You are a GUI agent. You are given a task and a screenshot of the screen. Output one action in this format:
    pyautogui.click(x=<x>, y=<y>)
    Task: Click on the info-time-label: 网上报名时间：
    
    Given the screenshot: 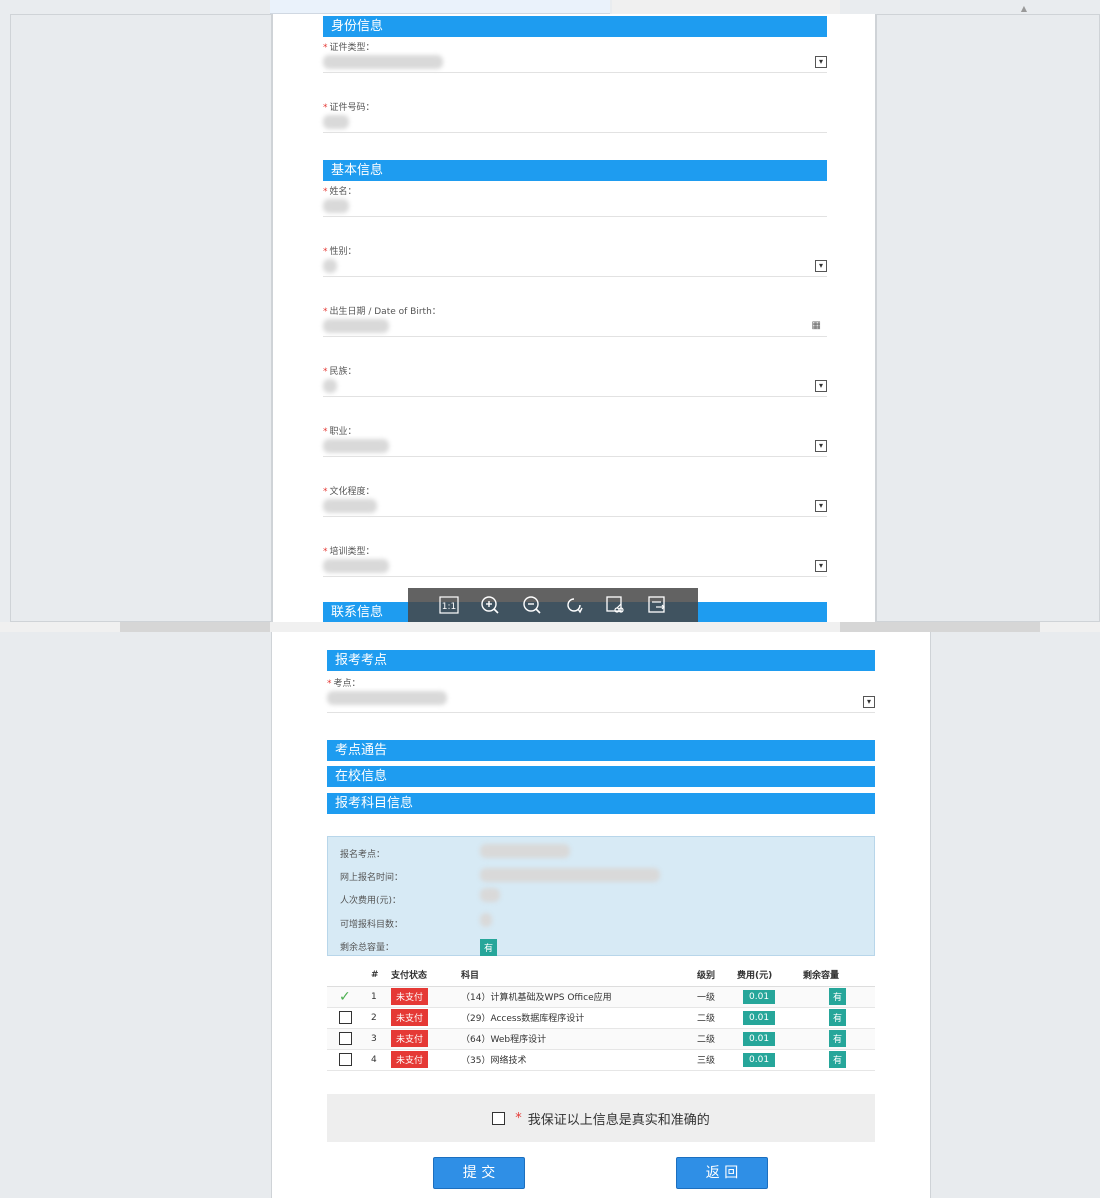 What is the action you would take?
    pyautogui.click(x=372, y=878)
    